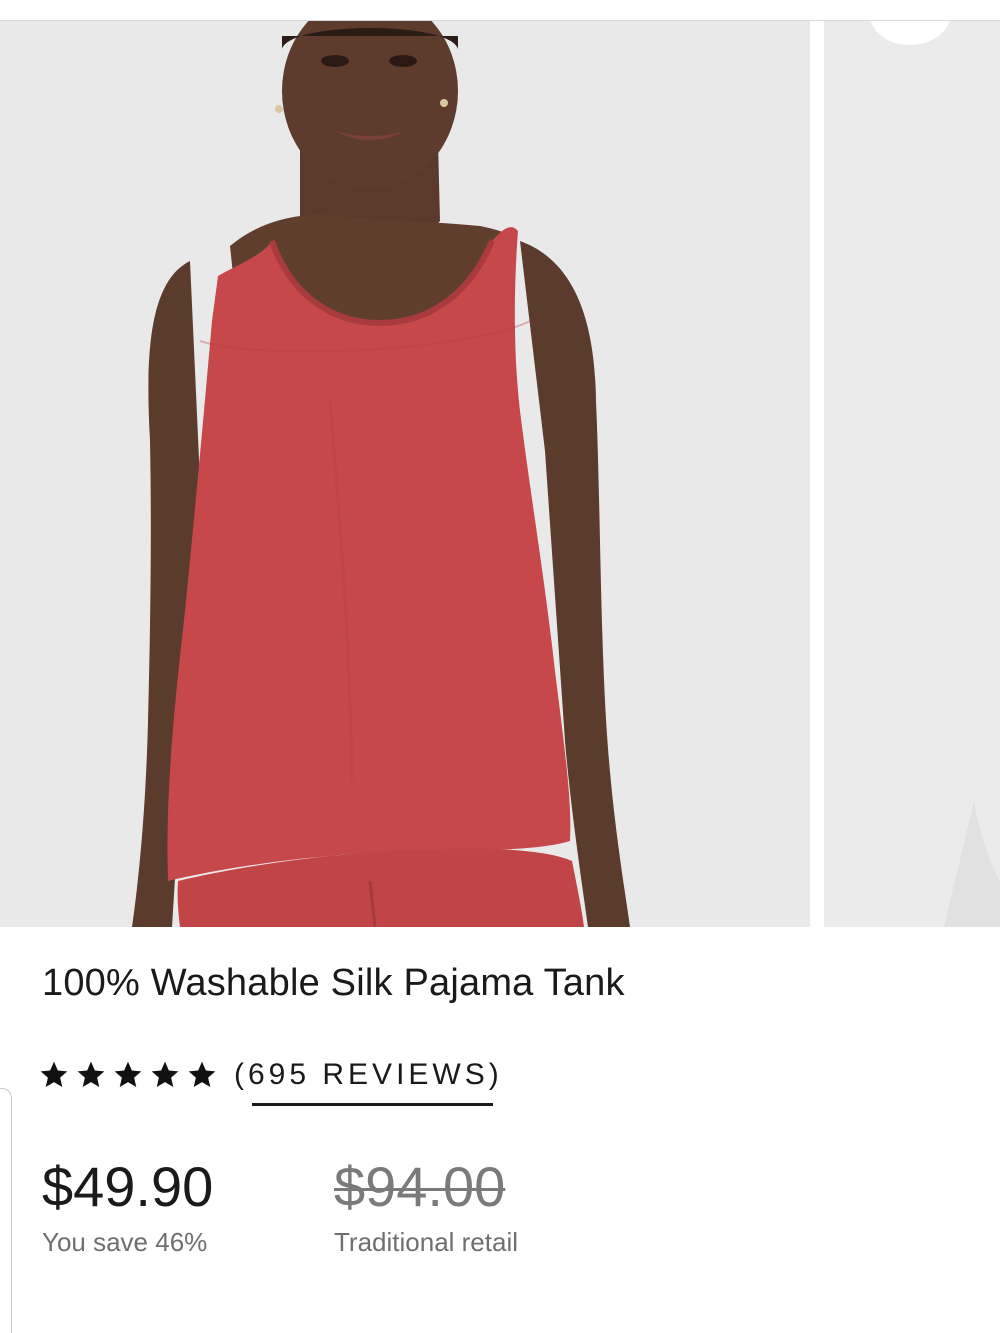 This screenshot has width=1000, height=1333. Describe the element at coordinates (333, 983) in the screenshot. I see `product-title: 100% Washable Silk Pajama Tank` at that location.